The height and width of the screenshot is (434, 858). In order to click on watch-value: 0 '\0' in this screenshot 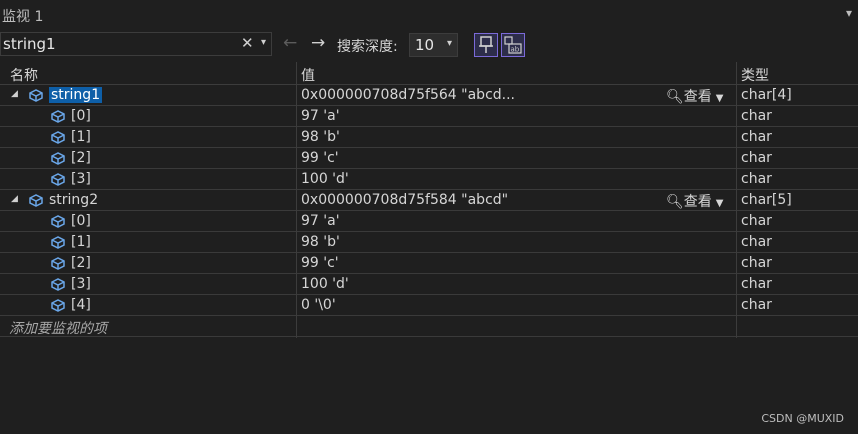, I will do `click(318, 305)`.